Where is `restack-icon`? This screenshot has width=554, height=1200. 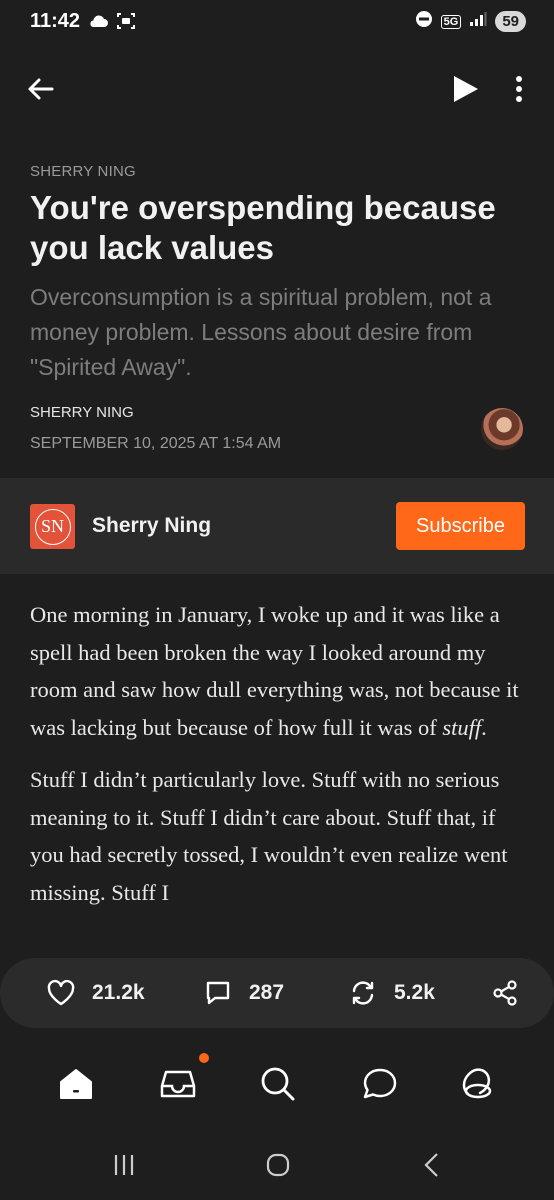 restack-icon is located at coordinates (363, 993).